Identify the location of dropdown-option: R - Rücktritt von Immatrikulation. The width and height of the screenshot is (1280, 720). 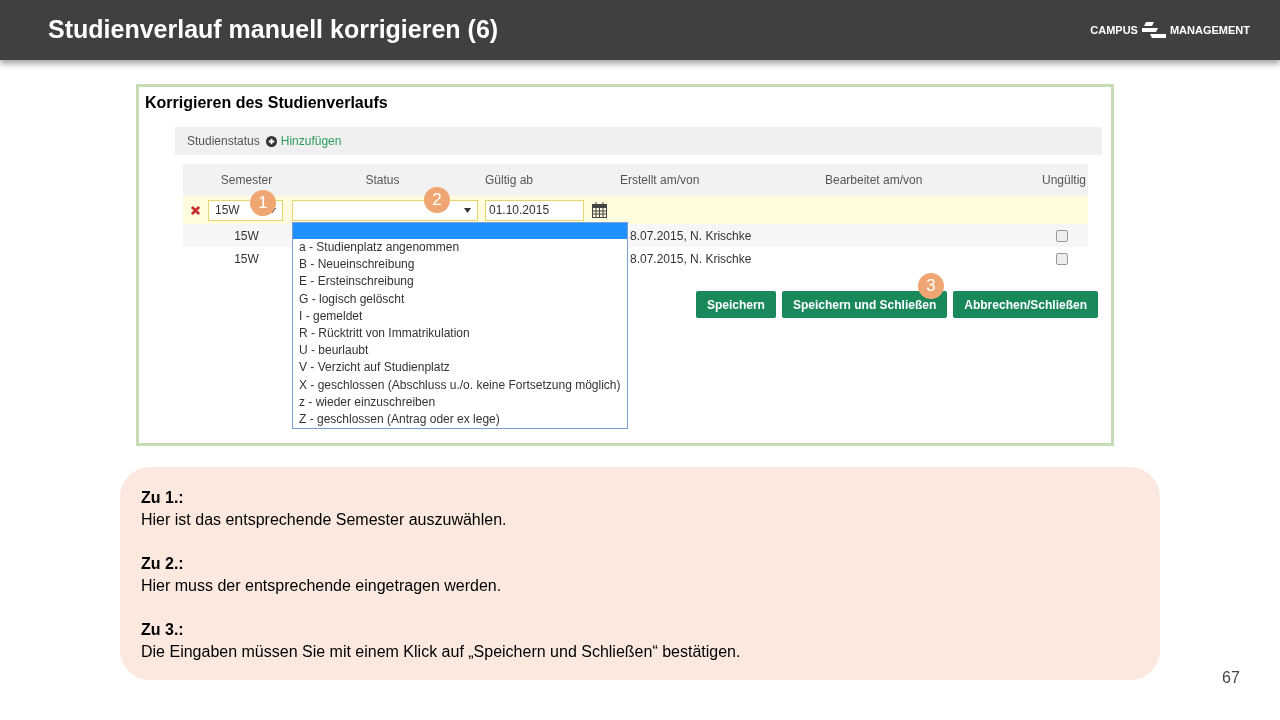
(460, 333).